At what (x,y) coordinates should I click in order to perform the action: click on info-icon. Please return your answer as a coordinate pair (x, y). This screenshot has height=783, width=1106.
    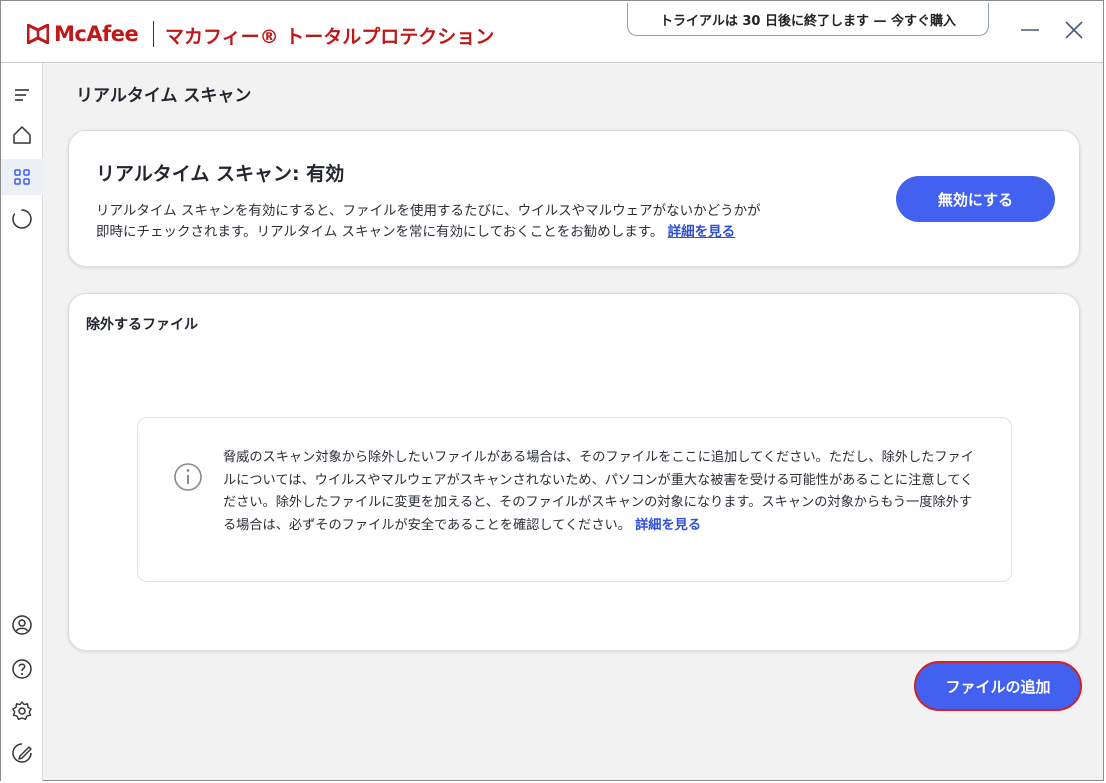
    Looking at the image, I should click on (188, 477).